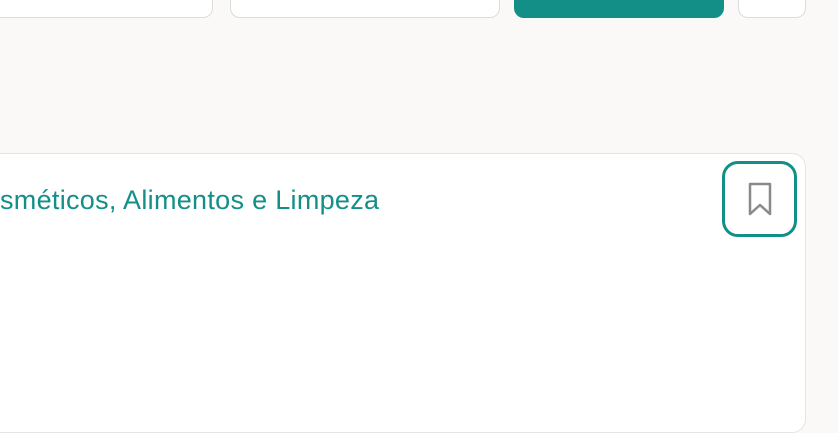 Image resolution: width=838 pixels, height=433 pixels. Describe the element at coordinates (619, 9) in the screenshot. I see `active-filter-button` at that location.